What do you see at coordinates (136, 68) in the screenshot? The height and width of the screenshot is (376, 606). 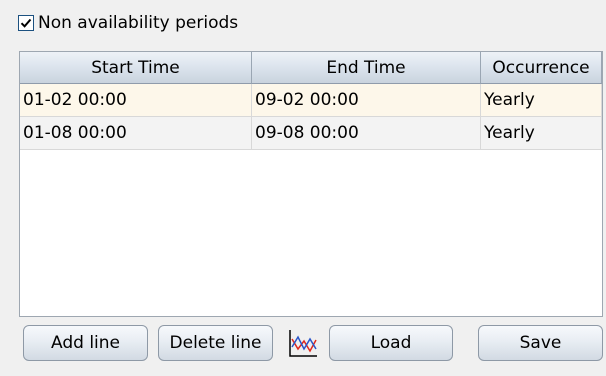 I see `column-header-start-time: Start Time` at bounding box center [136, 68].